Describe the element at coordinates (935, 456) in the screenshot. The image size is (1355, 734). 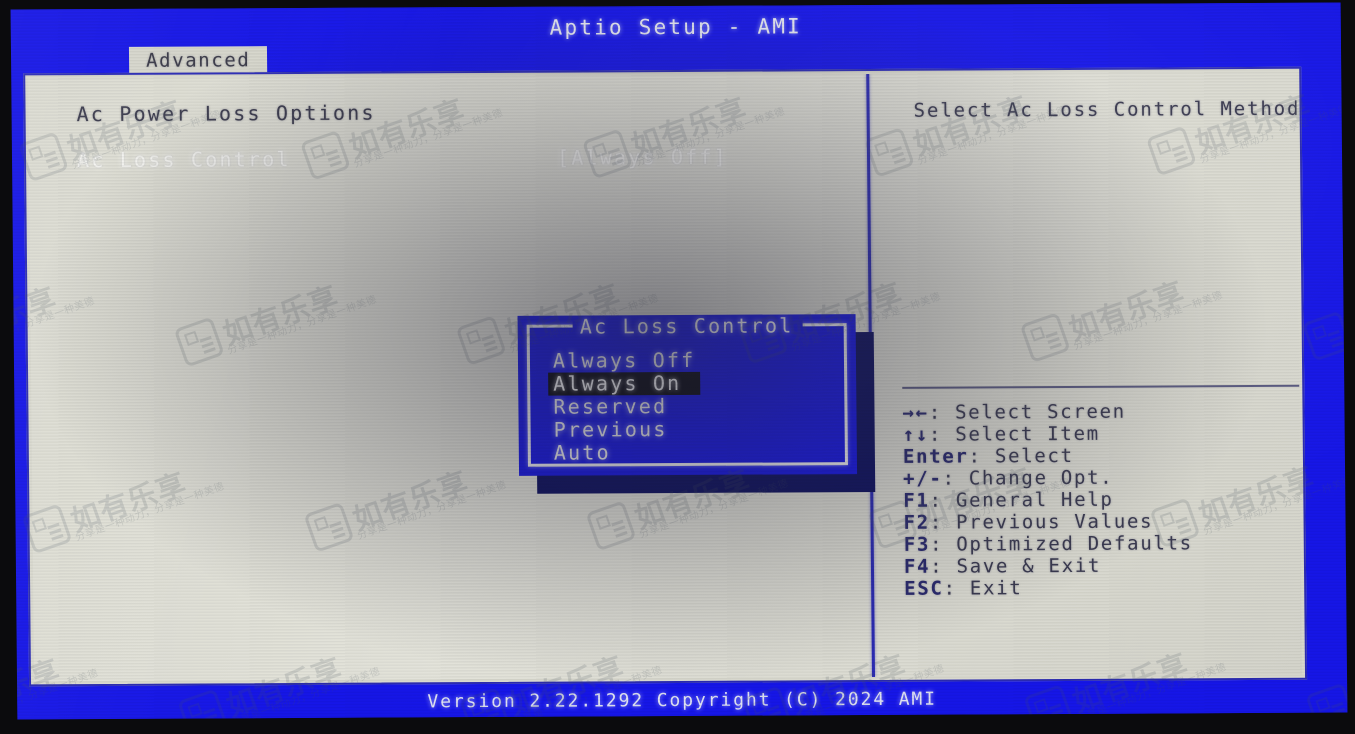
I see `key-legend-glyph: Enter` at that location.